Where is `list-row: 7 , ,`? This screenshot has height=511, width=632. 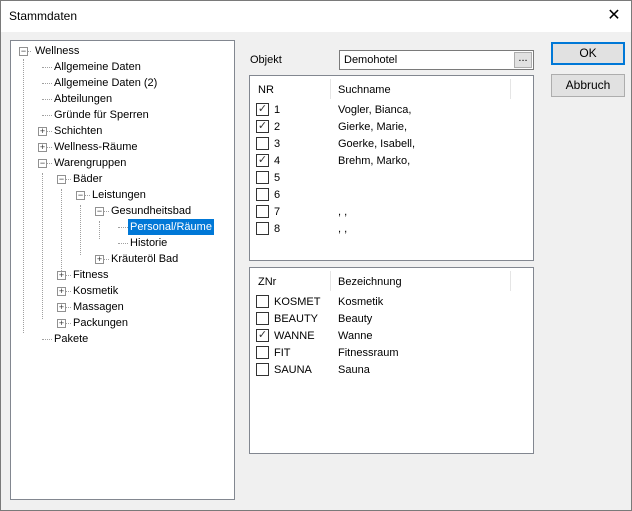
list-row: 7 , , is located at coordinates (390, 212).